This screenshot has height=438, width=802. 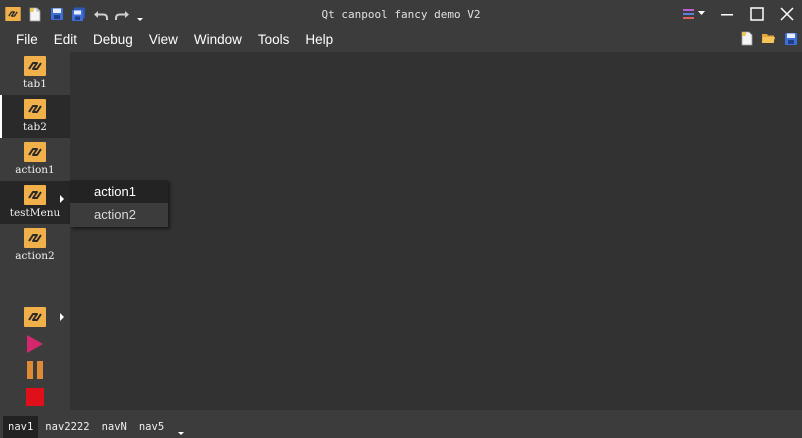 I want to click on sidebar-item-label: testMenu, so click(x=35, y=213).